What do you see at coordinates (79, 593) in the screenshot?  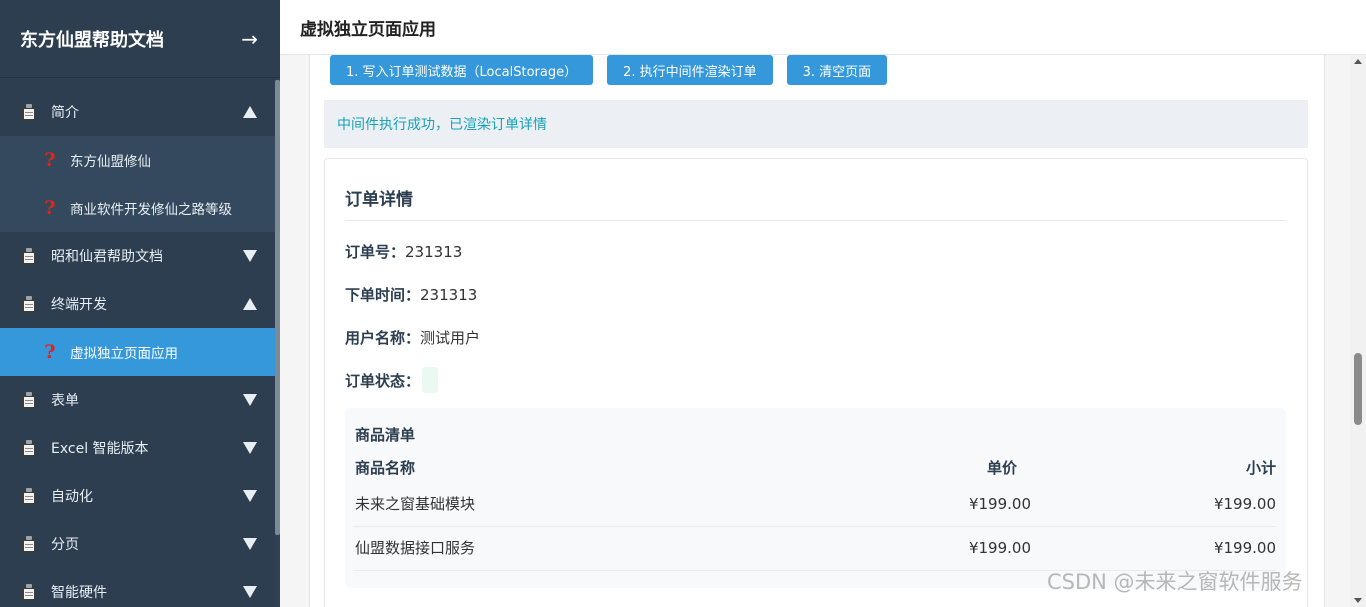 I see `sidebar-item-label: 智能硬件` at bounding box center [79, 593].